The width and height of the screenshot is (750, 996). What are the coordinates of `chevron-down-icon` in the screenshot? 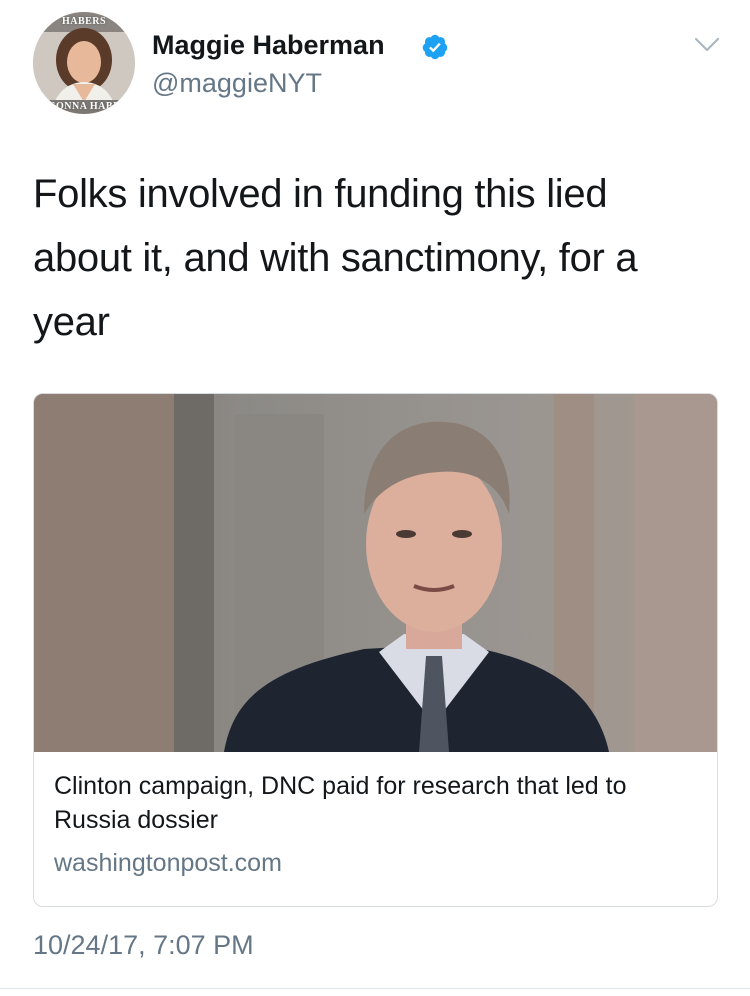 It's located at (707, 45).